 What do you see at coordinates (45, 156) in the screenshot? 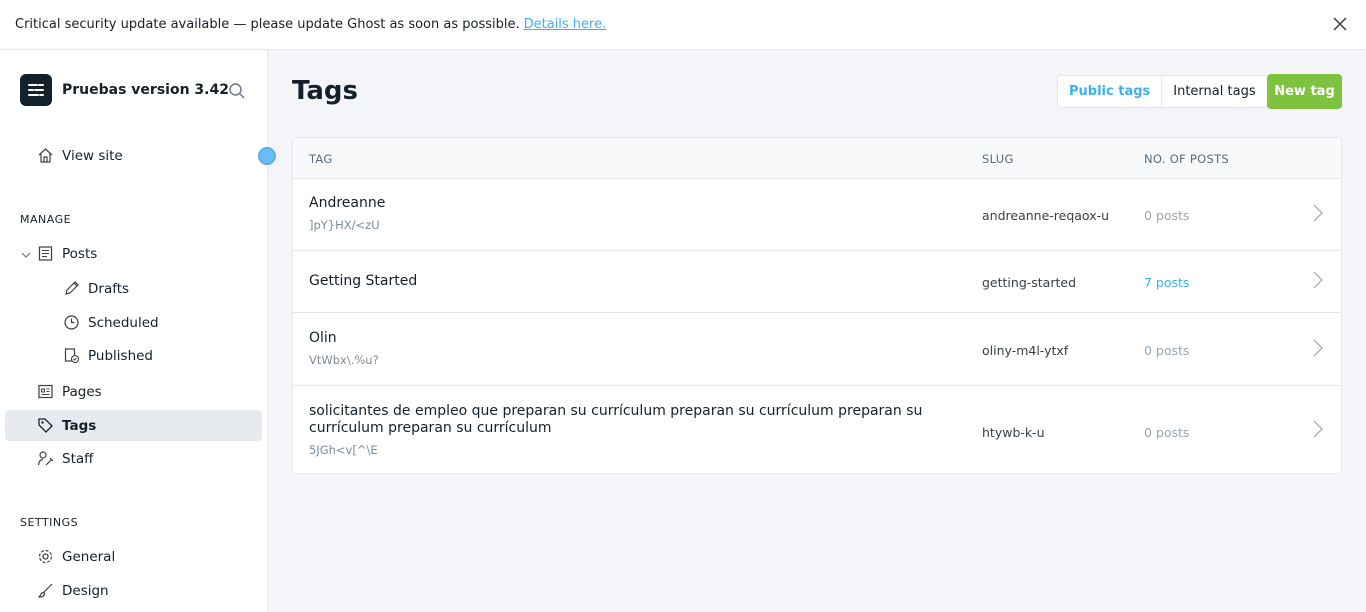
I see `home-icon` at bounding box center [45, 156].